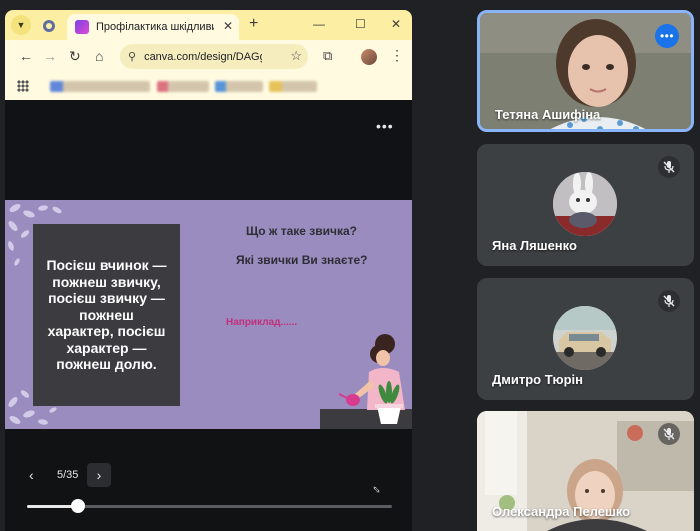 This screenshot has height=531, width=700. I want to click on close-icon: ✕, so click(228, 26).